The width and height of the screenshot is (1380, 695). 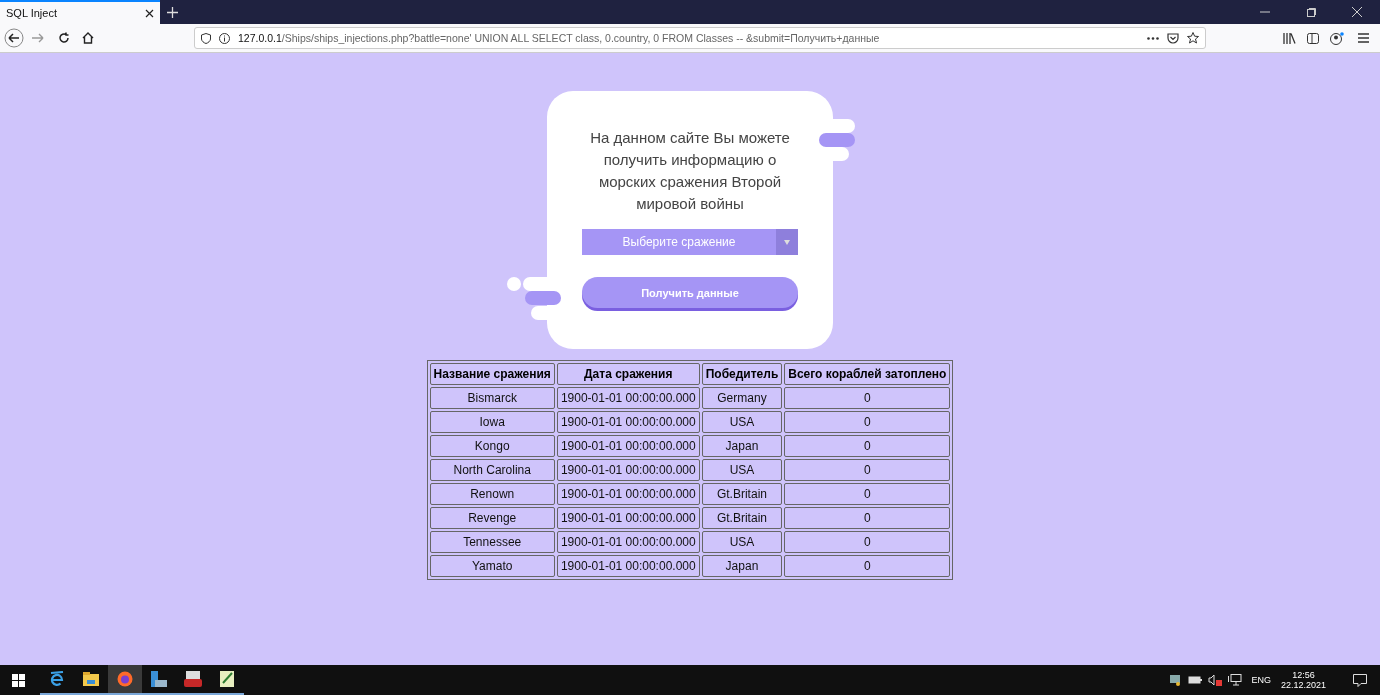 What do you see at coordinates (125, 679) in the screenshot?
I see `firefox-icon` at bounding box center [125, 679].